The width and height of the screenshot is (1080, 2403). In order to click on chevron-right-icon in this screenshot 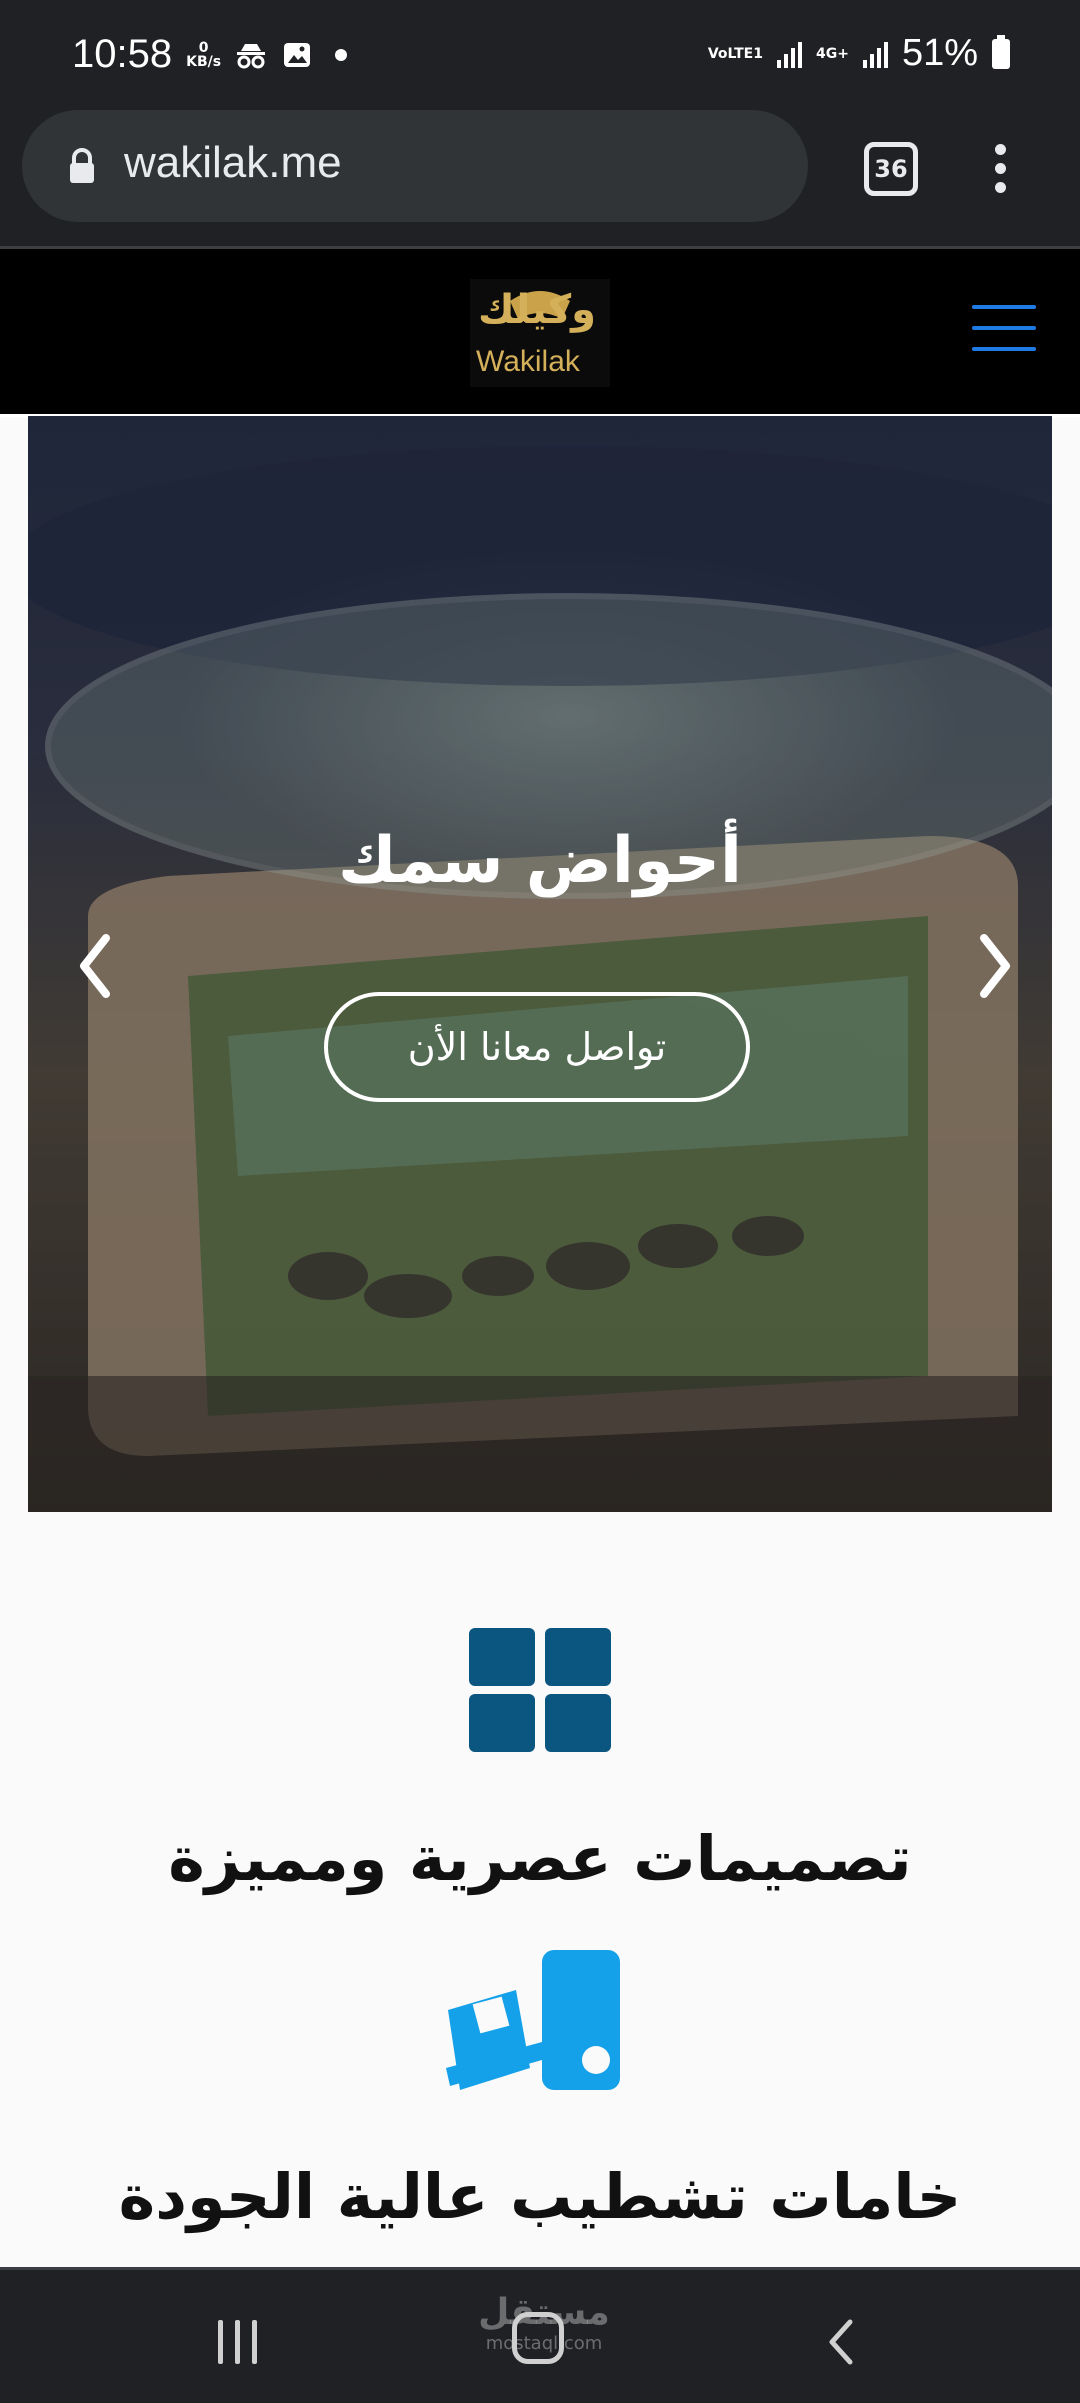, I will do `click(995, 966)`.